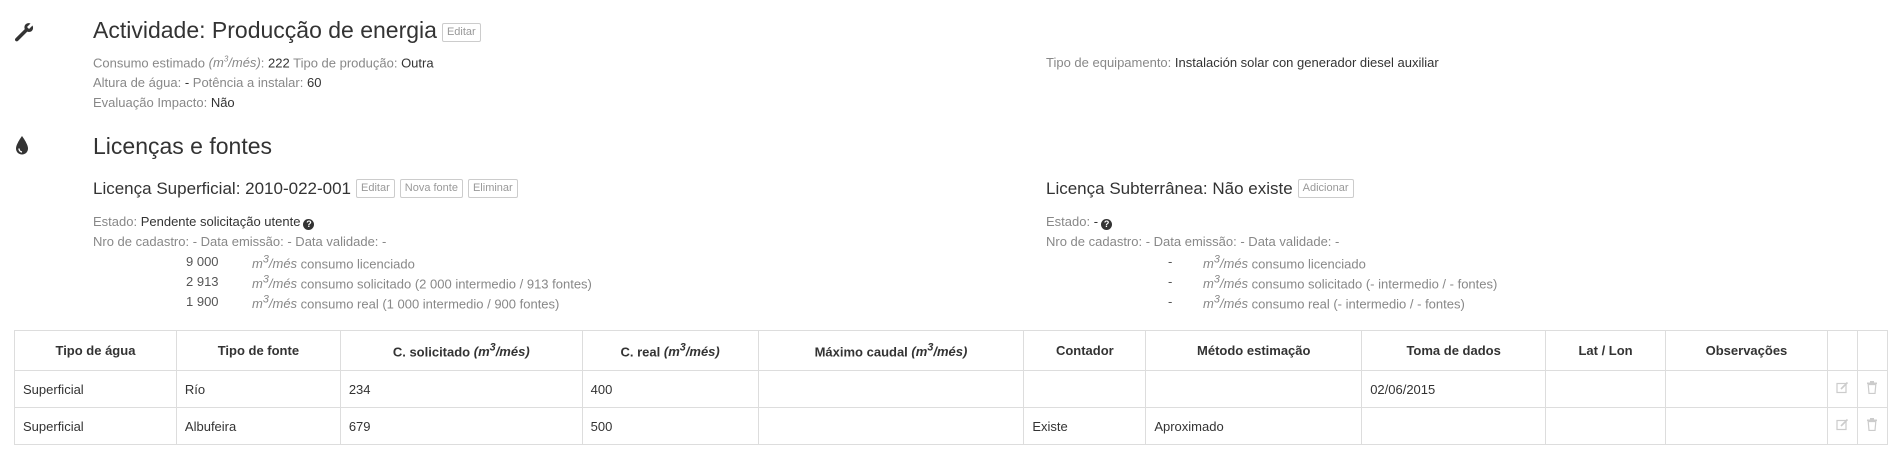  Describe the element at coordinates (314, 82) in the screenshot. I see `potencia-value: 60` at that location.